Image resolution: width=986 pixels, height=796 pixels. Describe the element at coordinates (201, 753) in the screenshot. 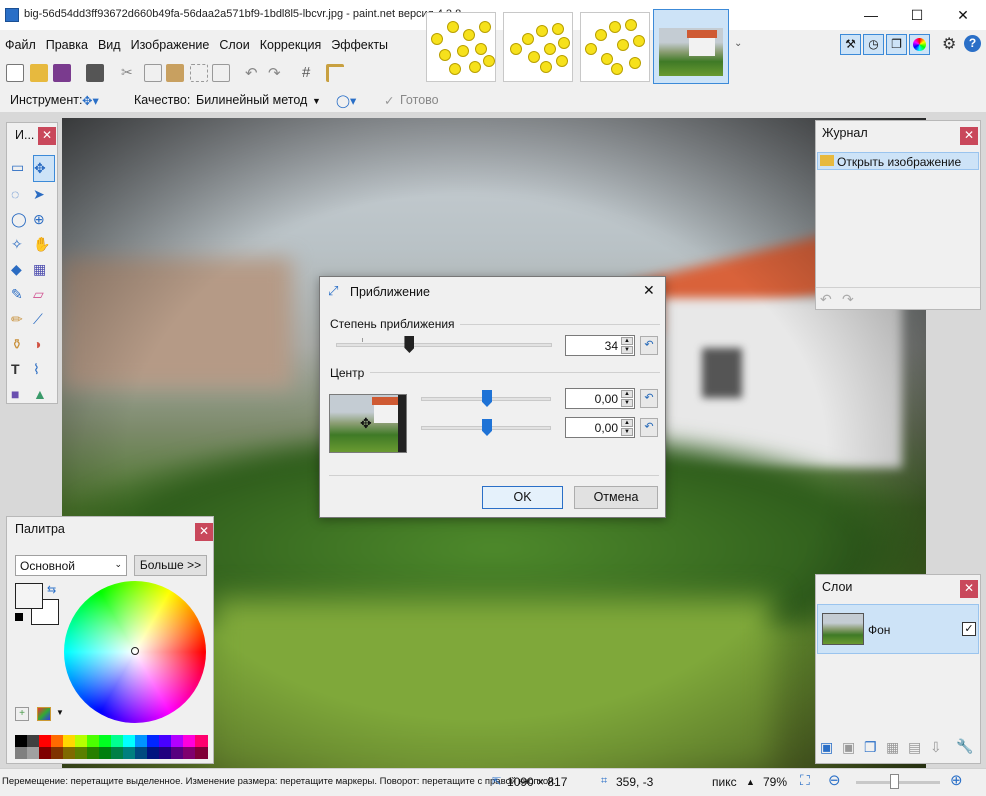

I see `palette-swatch` at that location.